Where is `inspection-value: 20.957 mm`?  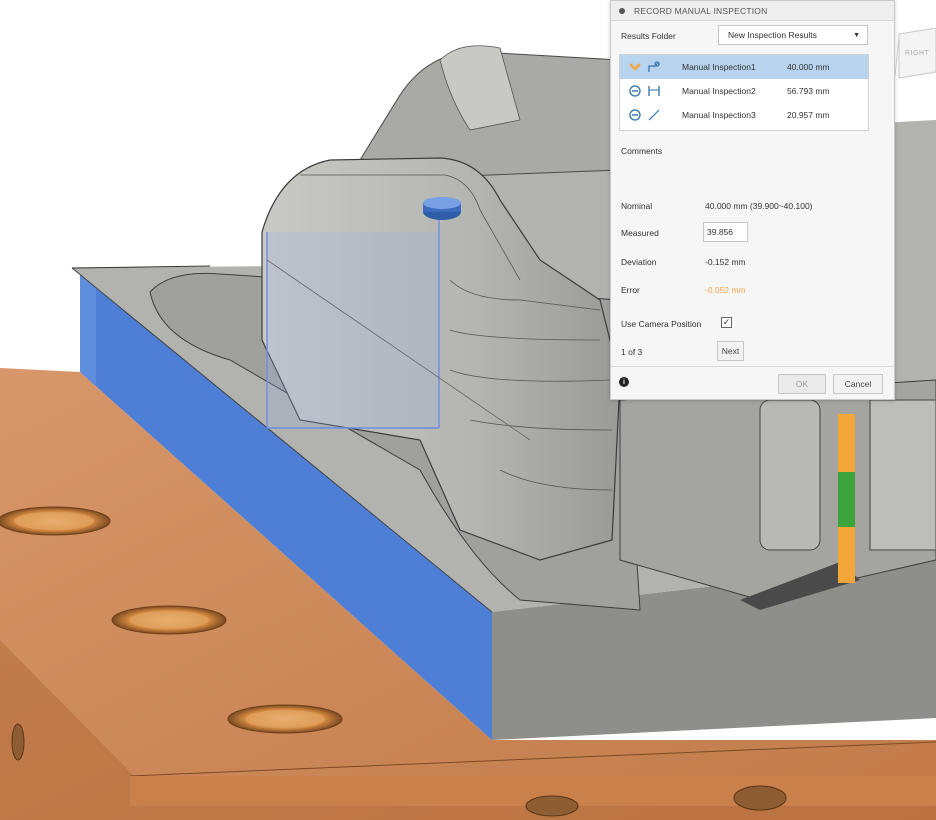
inspection-value: 20.957 mm is located at coordinates (808, 115).